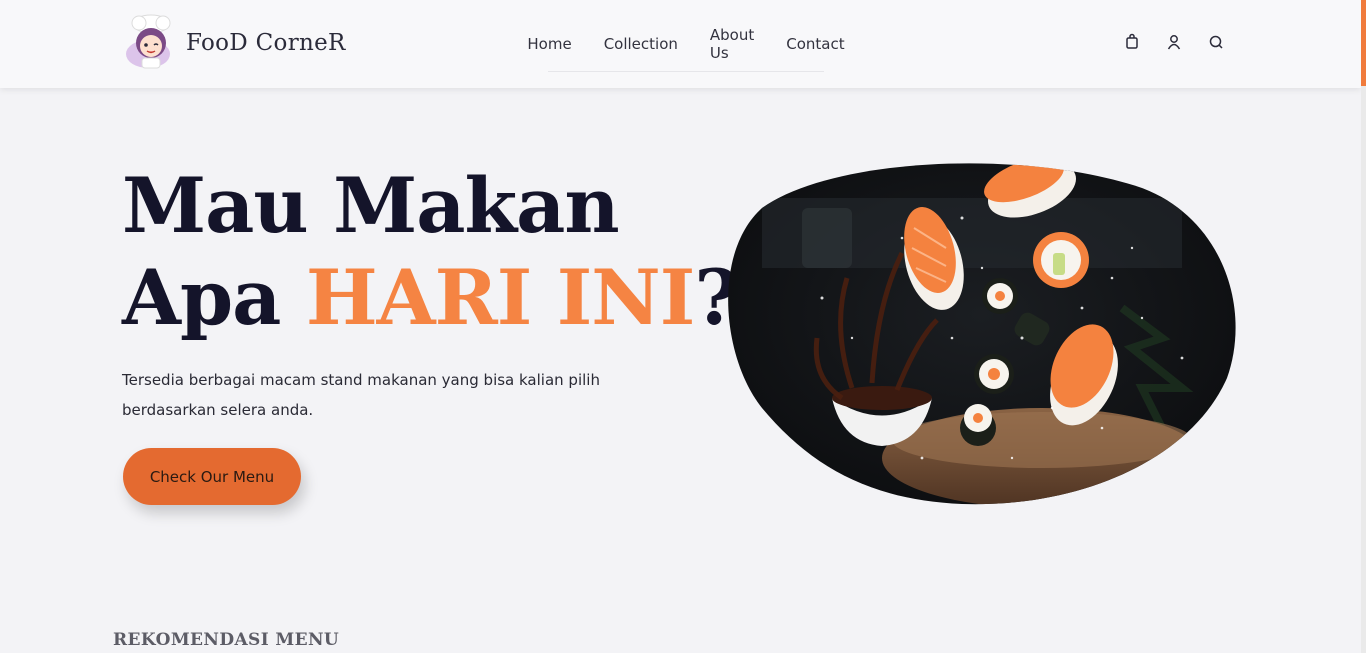 The height and width of the screenshot is (653, 1366). Describe the element at coordinates (214, 297) in the screenshot. I see `hero-title-line2-prefix: Apa` at that location.